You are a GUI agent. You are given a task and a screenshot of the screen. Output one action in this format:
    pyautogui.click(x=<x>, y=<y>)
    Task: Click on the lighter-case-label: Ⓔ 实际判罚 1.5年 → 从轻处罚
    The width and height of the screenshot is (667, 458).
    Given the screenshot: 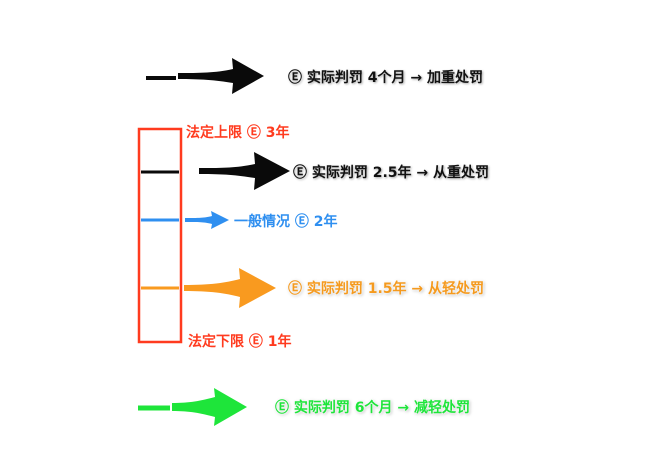 What is the action you would take?
    pyautogui.click(x=386, y=289)
    